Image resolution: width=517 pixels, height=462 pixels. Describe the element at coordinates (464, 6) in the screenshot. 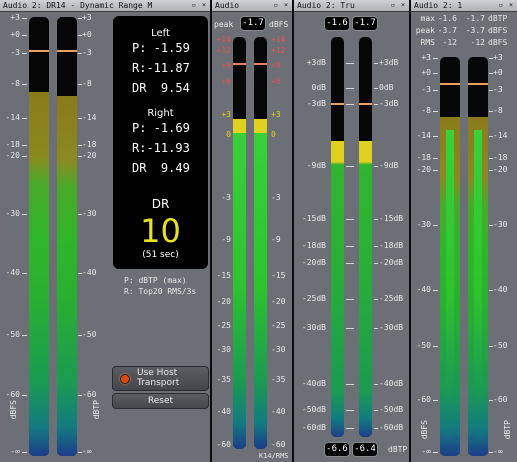

I see `rms-titlebar: Audio 2: 1 ▫ ×` at that location.